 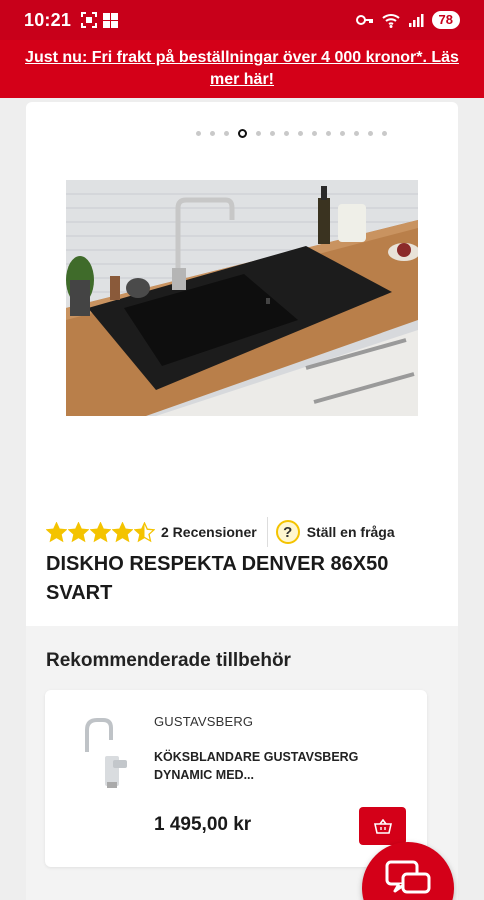 What do you see at coordinates (105, 750) in the screenshot?
I see `faucet-product-image` at bounding box center [105, 750].